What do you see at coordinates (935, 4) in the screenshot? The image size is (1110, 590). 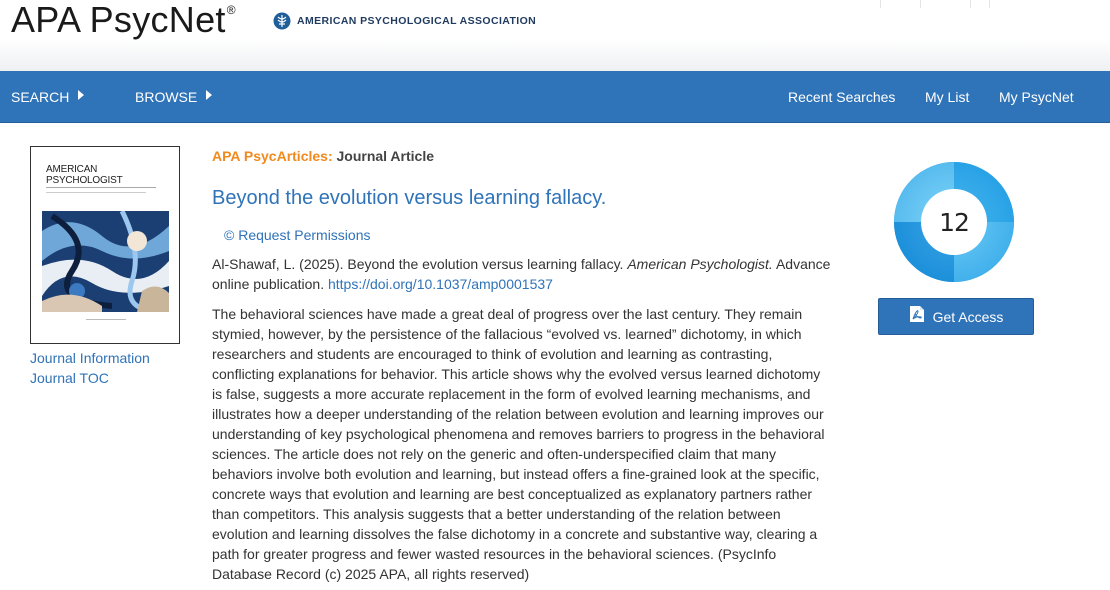 I see `utility-links` at bounding box center [935, 4].